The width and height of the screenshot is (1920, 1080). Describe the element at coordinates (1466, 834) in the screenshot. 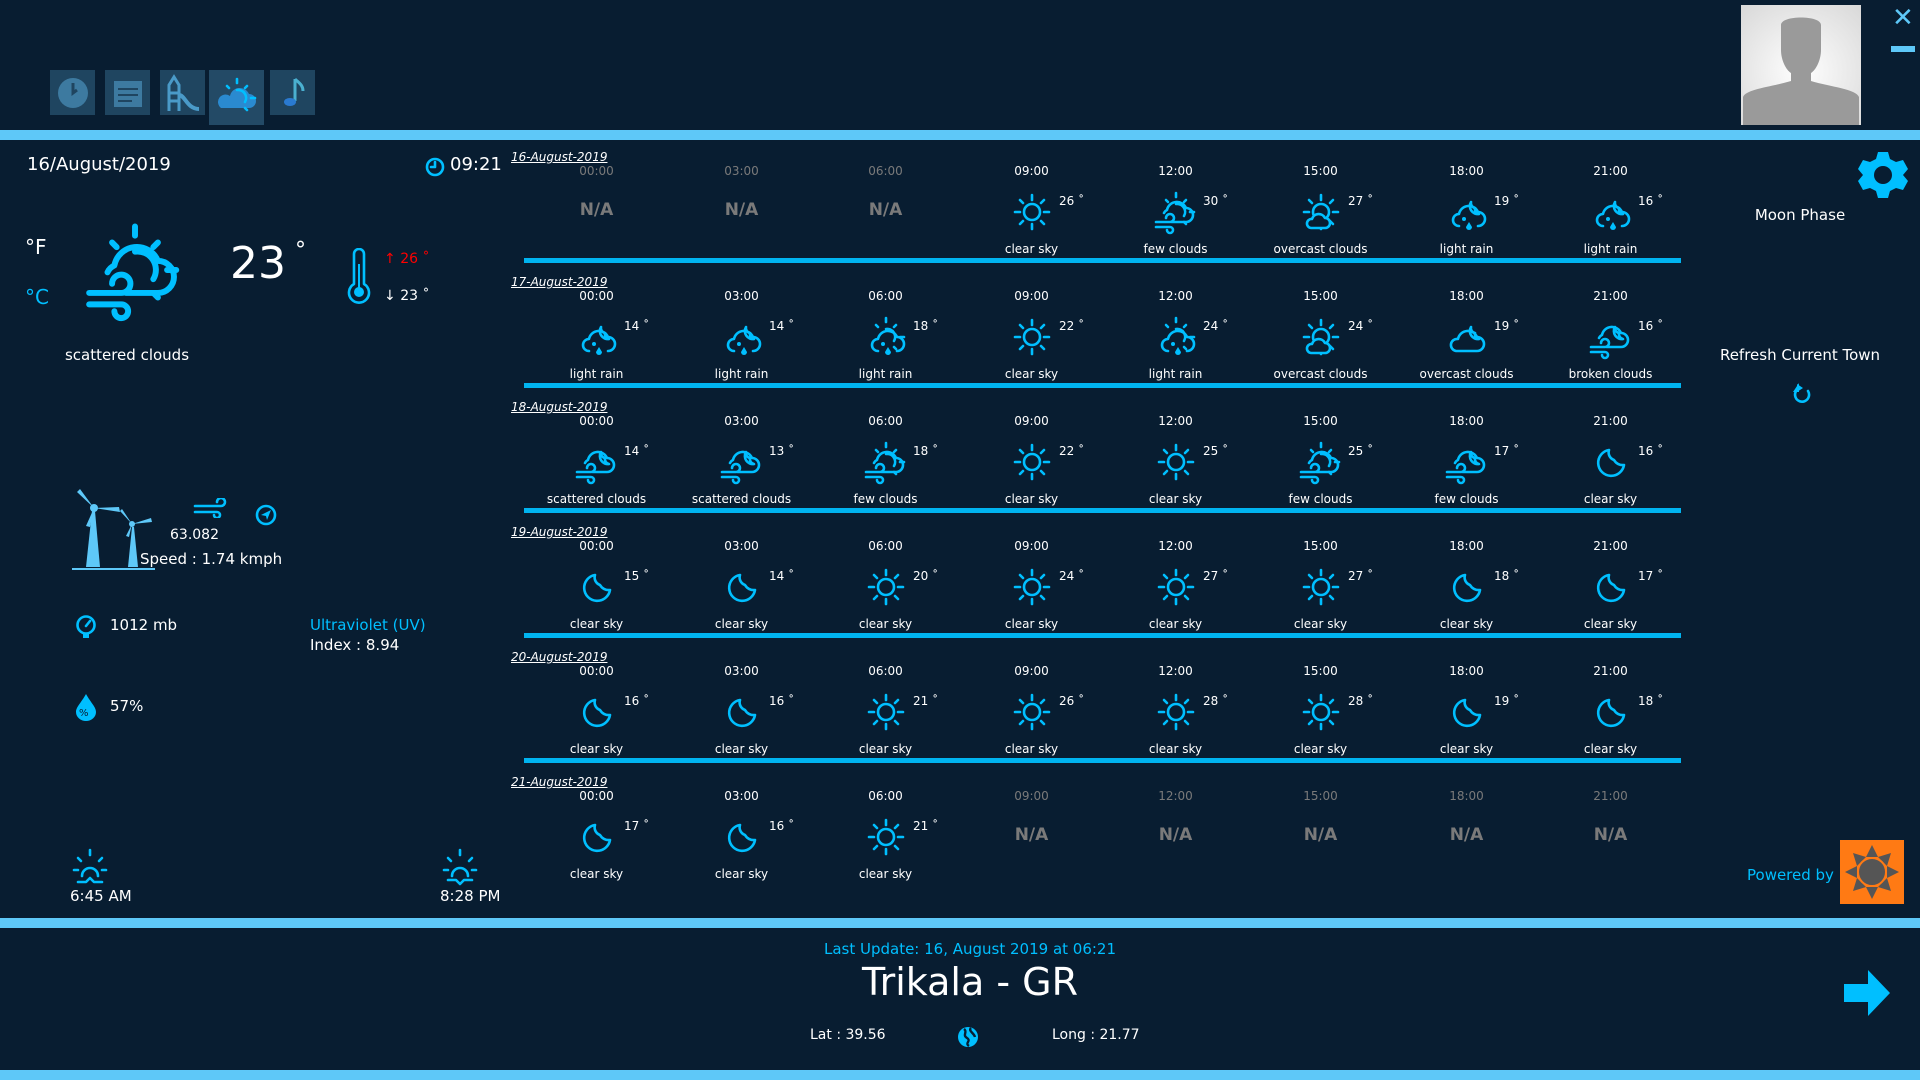

I see `forecast-cell: 18:00 N/A` at that location.